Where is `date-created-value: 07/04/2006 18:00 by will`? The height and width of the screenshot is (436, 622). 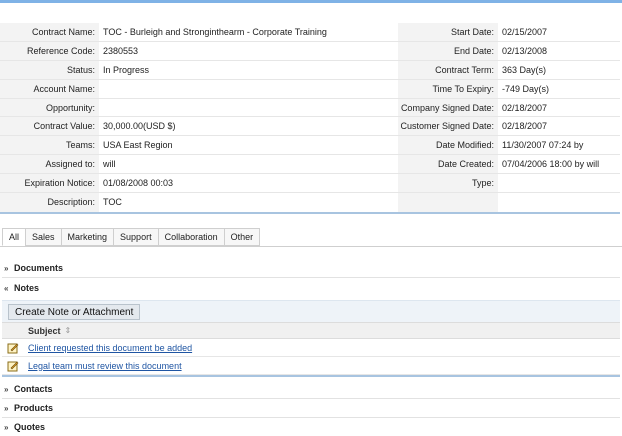 date-created-value: 07/04/2006 18:00 by will is located at coordinates (551, 164).